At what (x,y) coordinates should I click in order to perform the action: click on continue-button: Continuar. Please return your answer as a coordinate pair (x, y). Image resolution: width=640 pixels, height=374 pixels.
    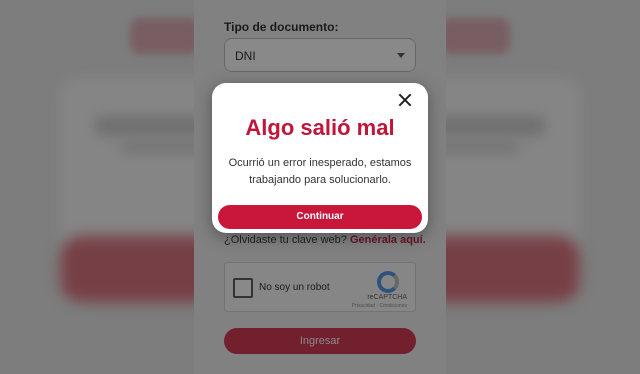
    Looking at the image, I should click on (320, 217).